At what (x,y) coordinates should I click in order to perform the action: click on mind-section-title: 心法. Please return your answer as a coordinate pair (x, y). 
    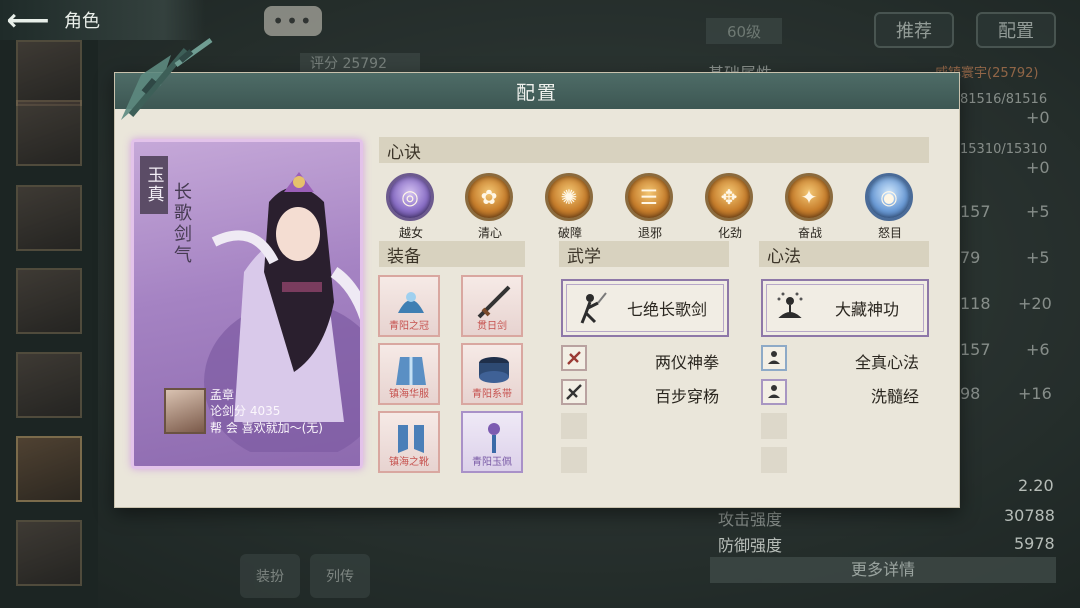
    Looking at the image, I should click on (844, 254).